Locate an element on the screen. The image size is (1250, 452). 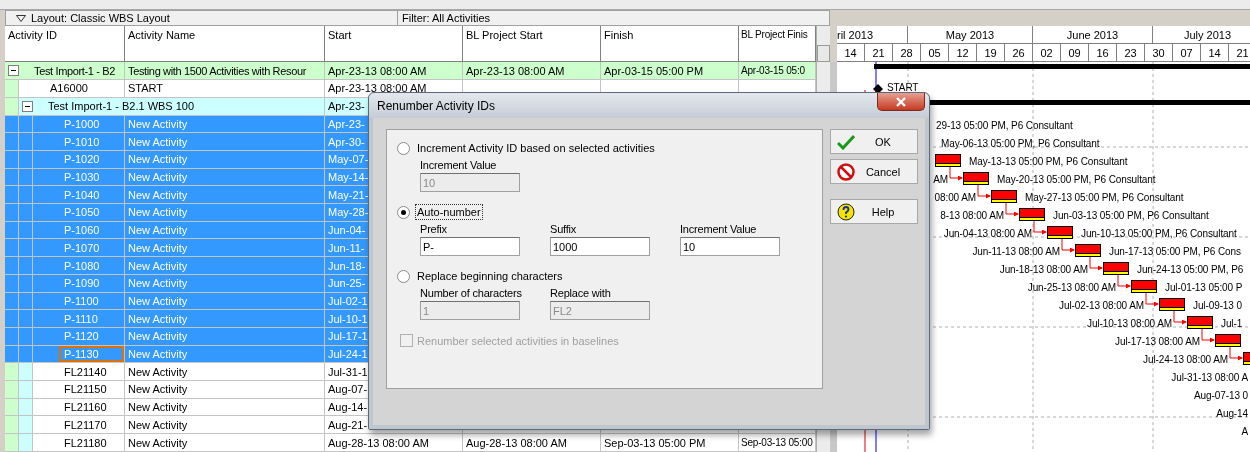
table-cell-text: P-1020 is located at coordinates (82, 160).